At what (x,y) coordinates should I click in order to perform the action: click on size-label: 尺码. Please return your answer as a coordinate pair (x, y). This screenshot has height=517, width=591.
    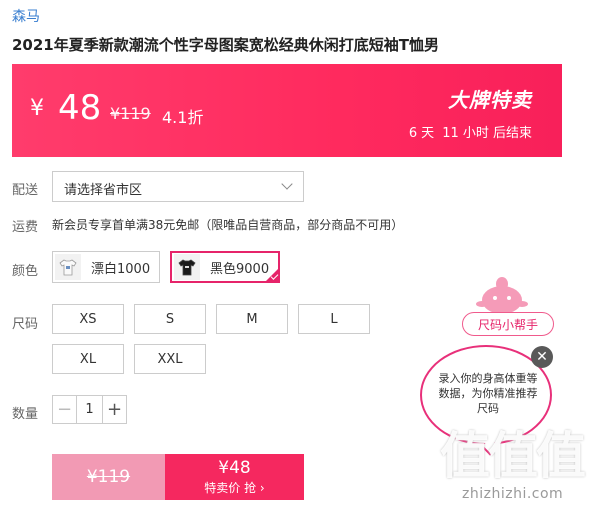
    Looking at the image, I should click on (25, 324).